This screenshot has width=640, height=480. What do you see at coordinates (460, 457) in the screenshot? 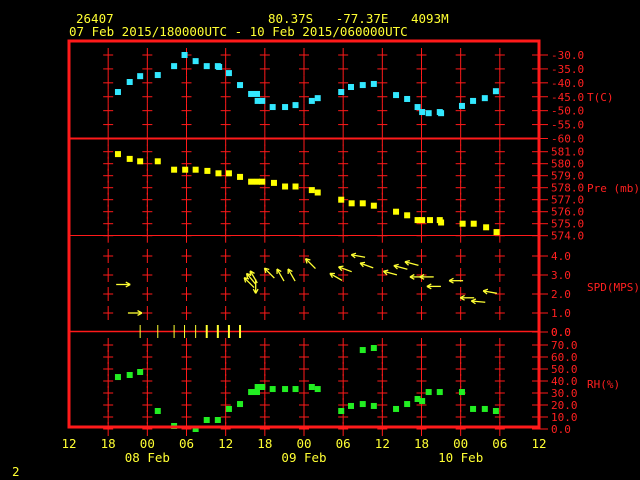
I see `x-date-label: 10 Feb` at bounding box center [460, 457].